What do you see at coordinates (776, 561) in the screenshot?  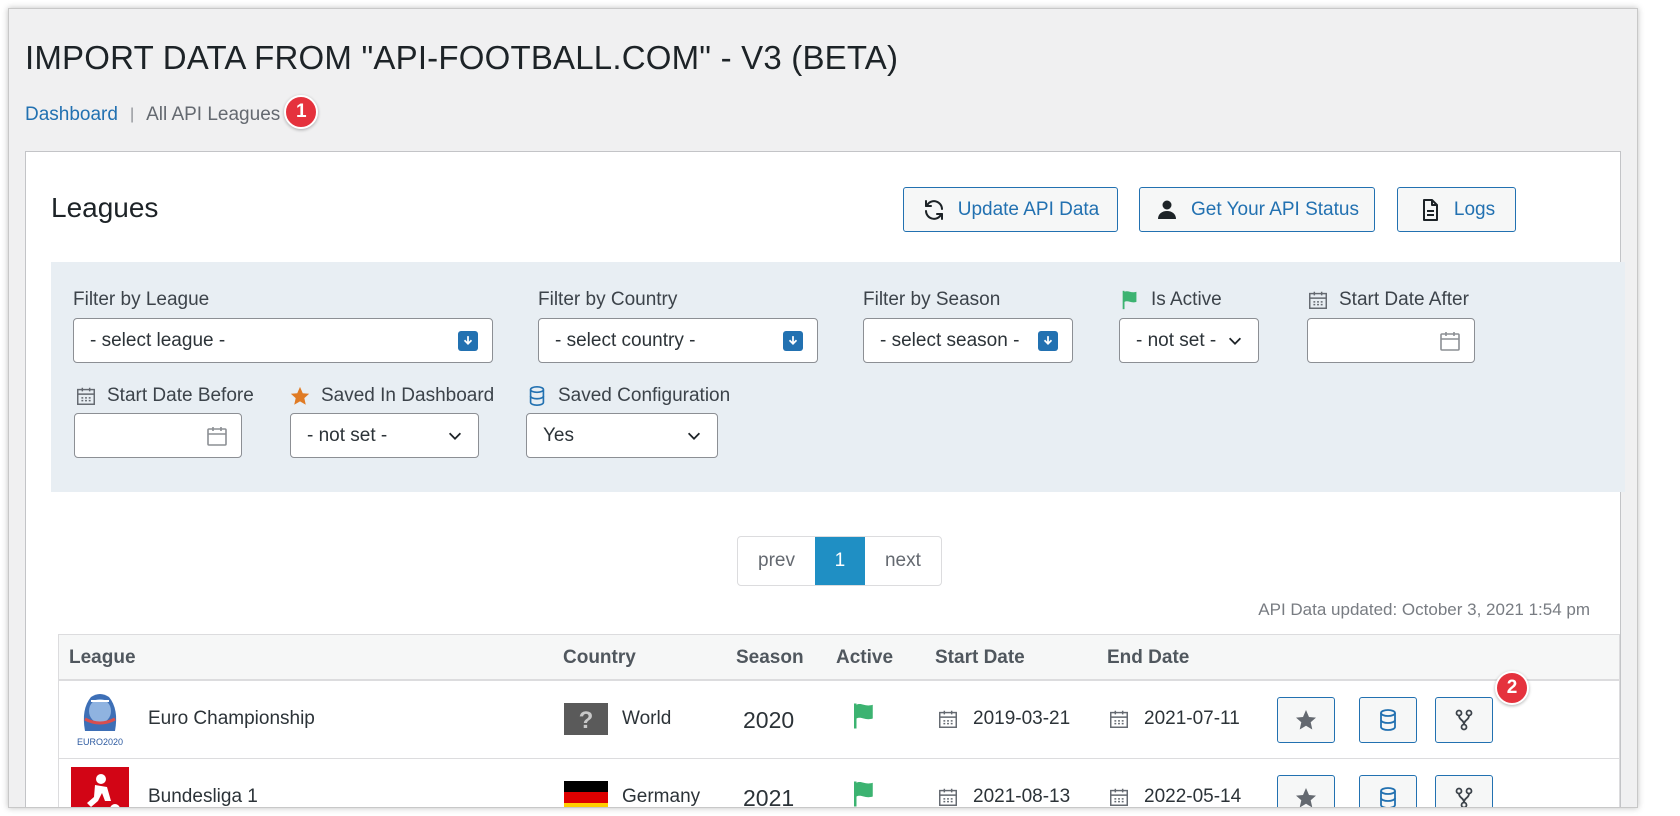 I see `pagination-prev: prev` at bounding box center [776, 561].